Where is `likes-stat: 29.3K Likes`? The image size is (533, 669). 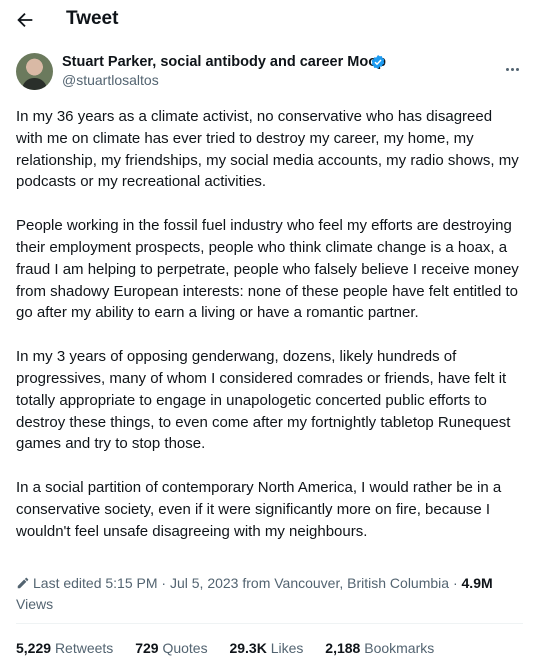
likes-stat: 29.3K Likes is located at coordinates (266, 648).